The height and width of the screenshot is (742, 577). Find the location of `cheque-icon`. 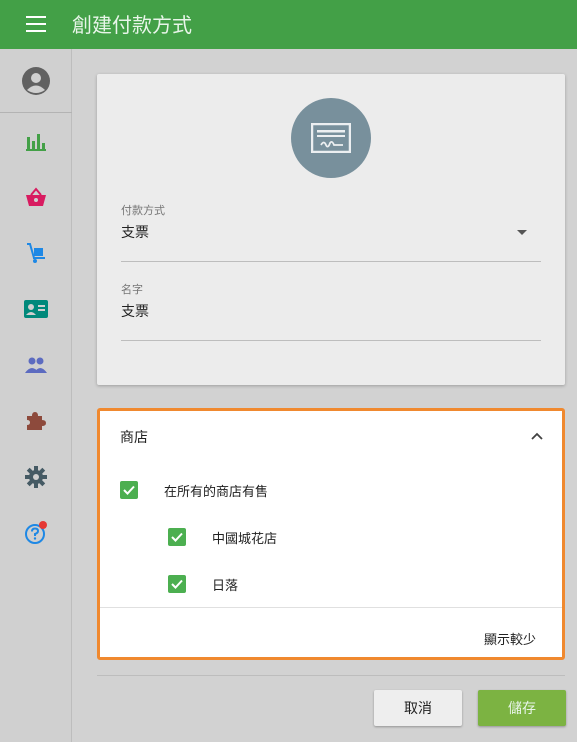

cheque-icon is located at coordinates (331, 138).